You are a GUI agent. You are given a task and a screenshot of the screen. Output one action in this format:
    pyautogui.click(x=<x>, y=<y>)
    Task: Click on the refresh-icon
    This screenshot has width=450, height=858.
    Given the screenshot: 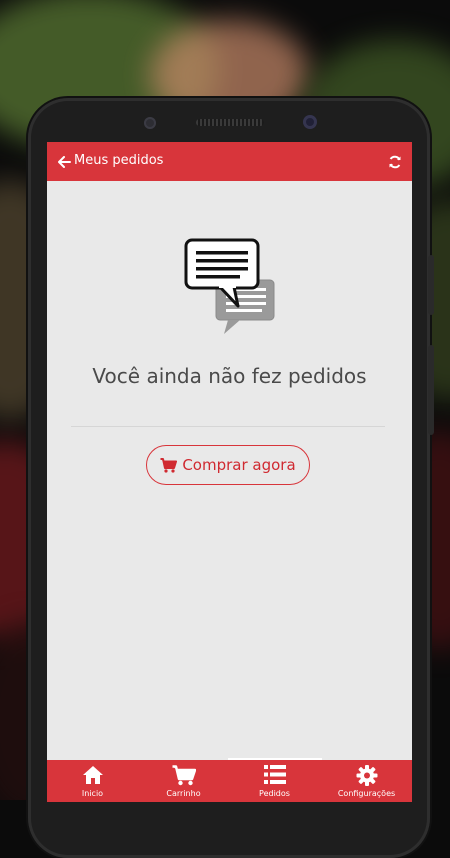 What is the action you would take?
    pyautogui.click(x=395, y=162)
    